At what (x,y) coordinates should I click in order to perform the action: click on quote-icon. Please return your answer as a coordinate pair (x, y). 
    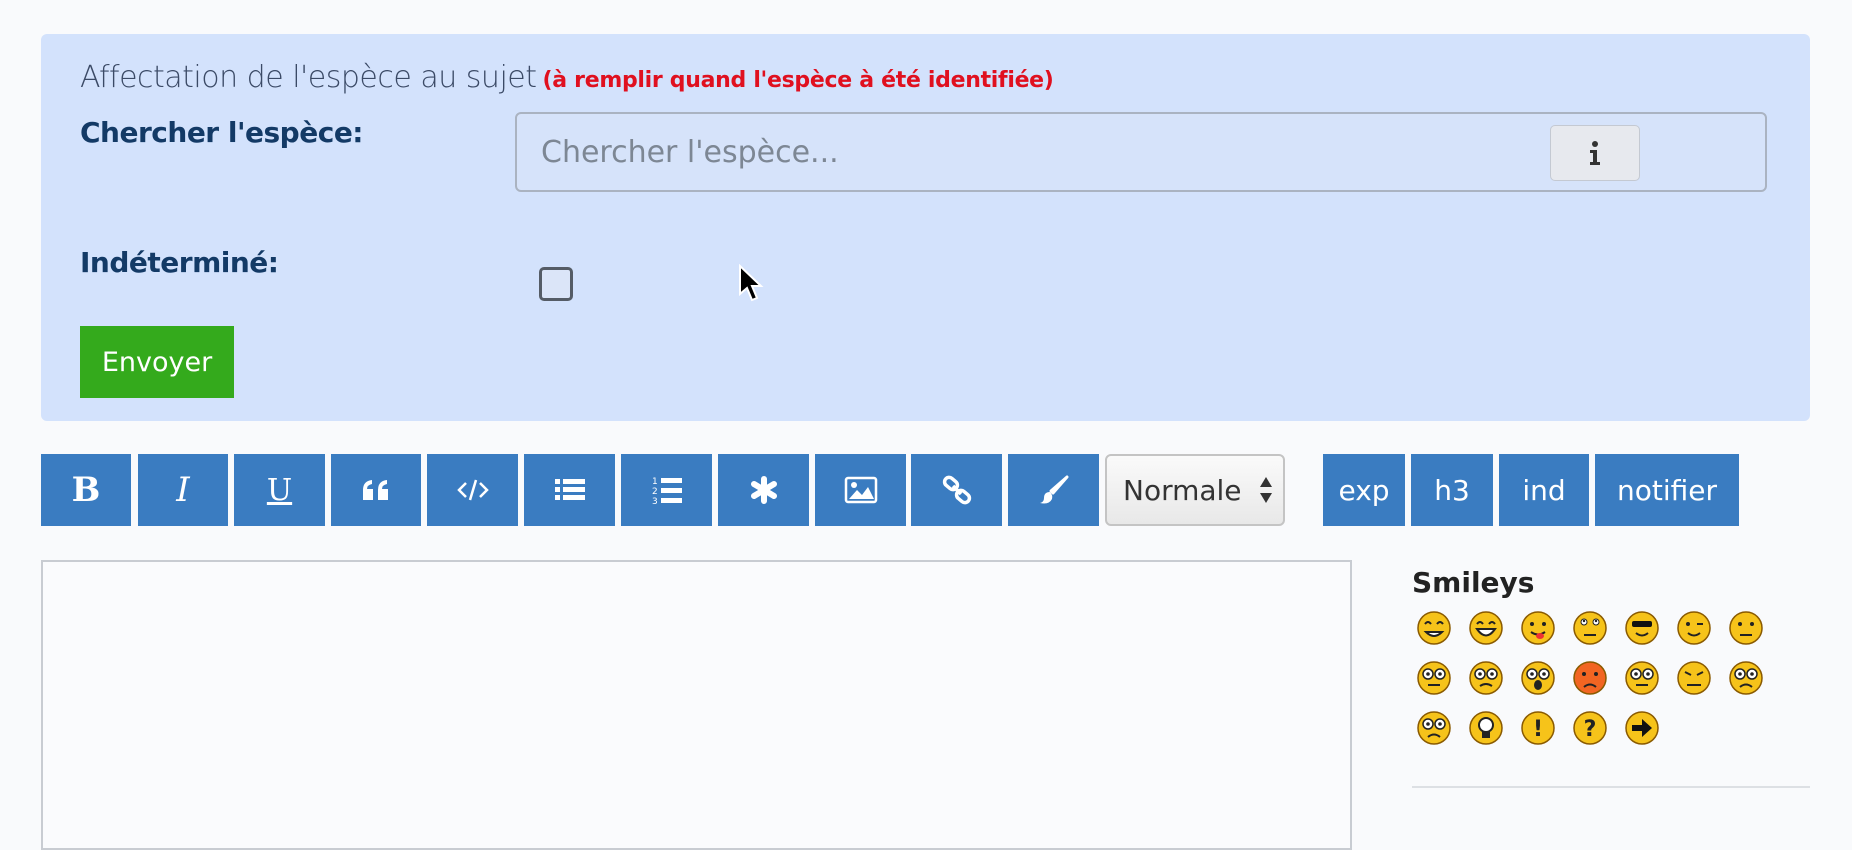
    Looking at the image, I should click on (375, 490).